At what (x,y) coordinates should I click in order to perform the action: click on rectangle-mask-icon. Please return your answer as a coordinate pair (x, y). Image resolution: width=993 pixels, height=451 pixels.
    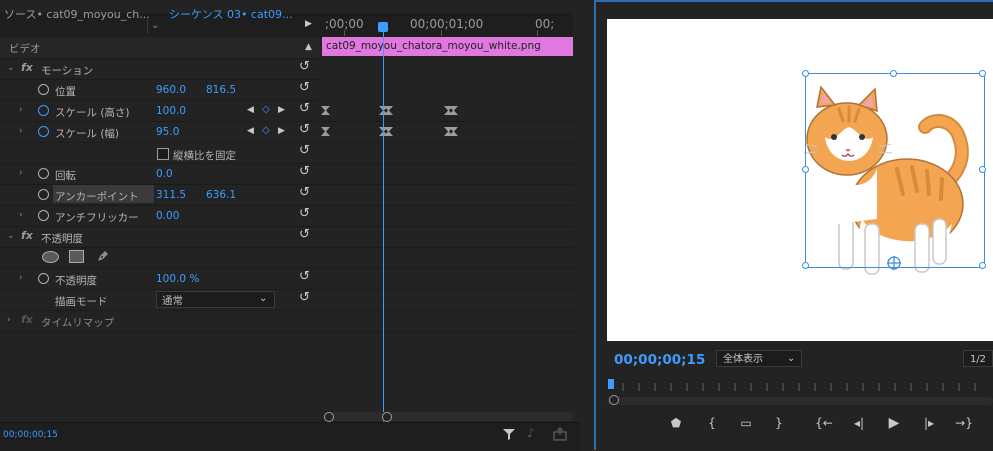
    Looking at the image, I should click on (76, 256).